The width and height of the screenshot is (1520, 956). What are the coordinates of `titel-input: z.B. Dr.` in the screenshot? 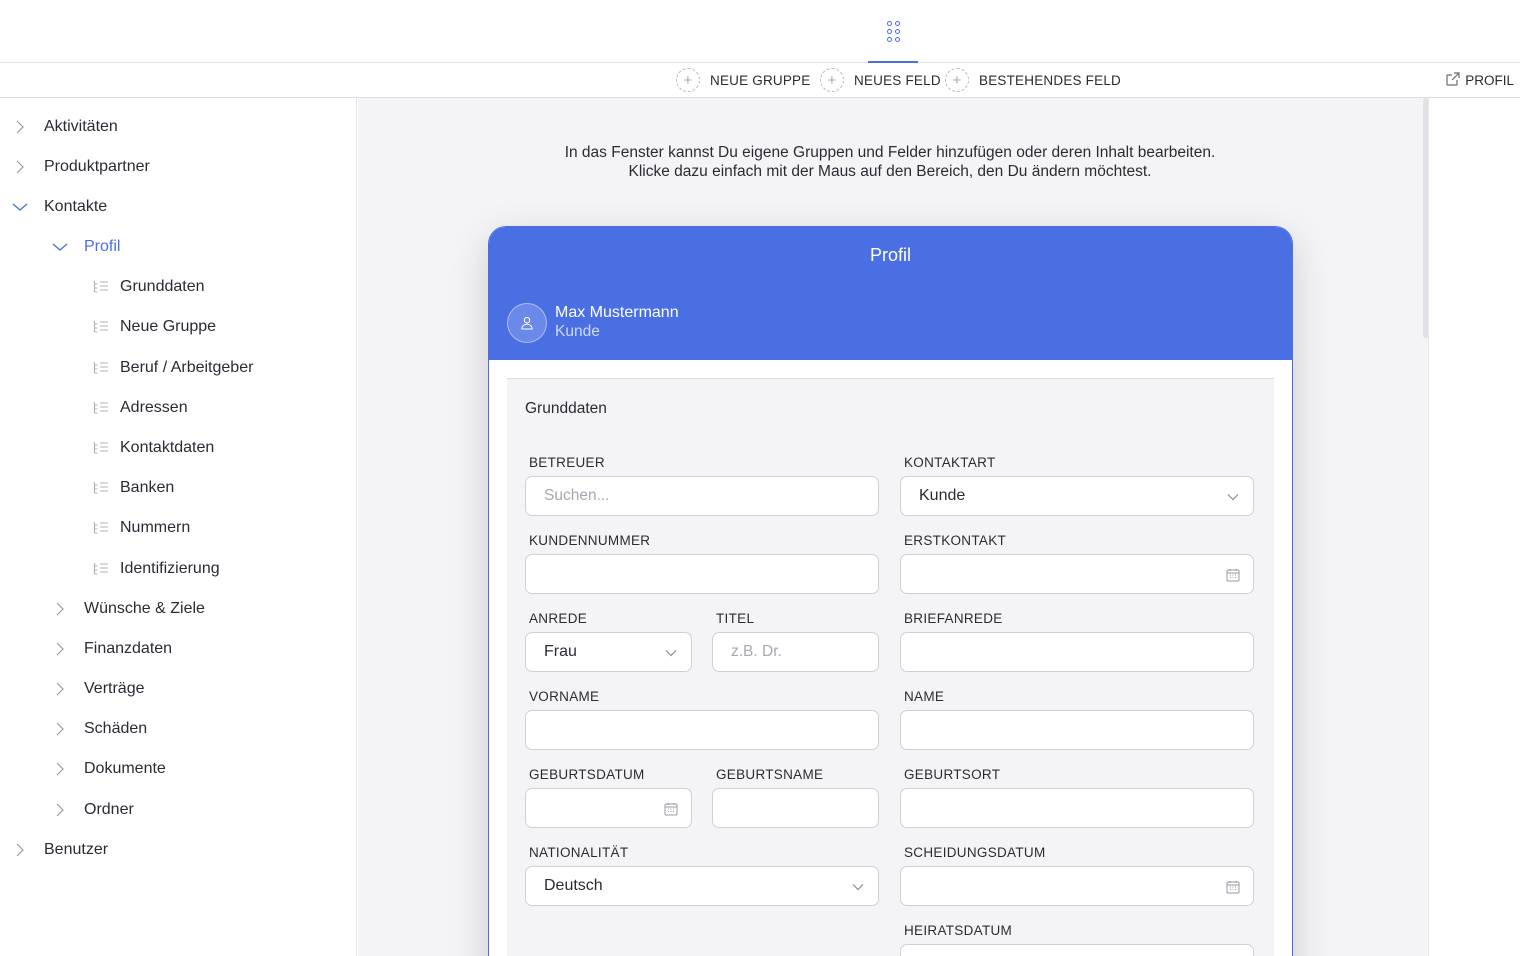 It's located at (795, 652).